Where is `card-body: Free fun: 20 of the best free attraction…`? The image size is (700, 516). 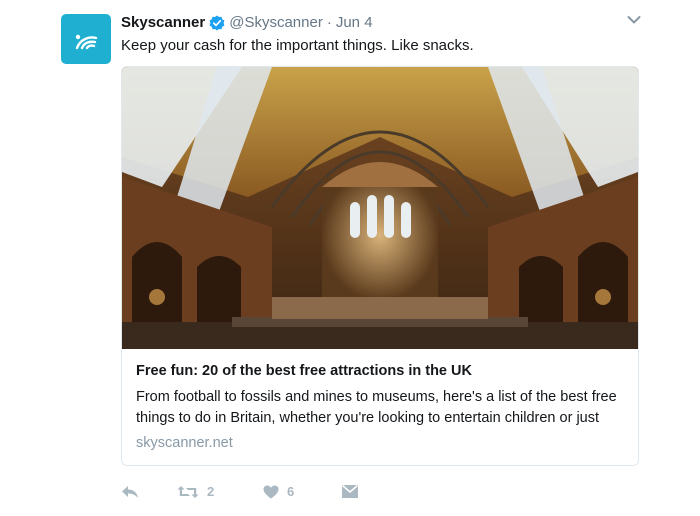
card-body: Free fun: 20 of the best free attraction… is located at coordinates (380, 401).